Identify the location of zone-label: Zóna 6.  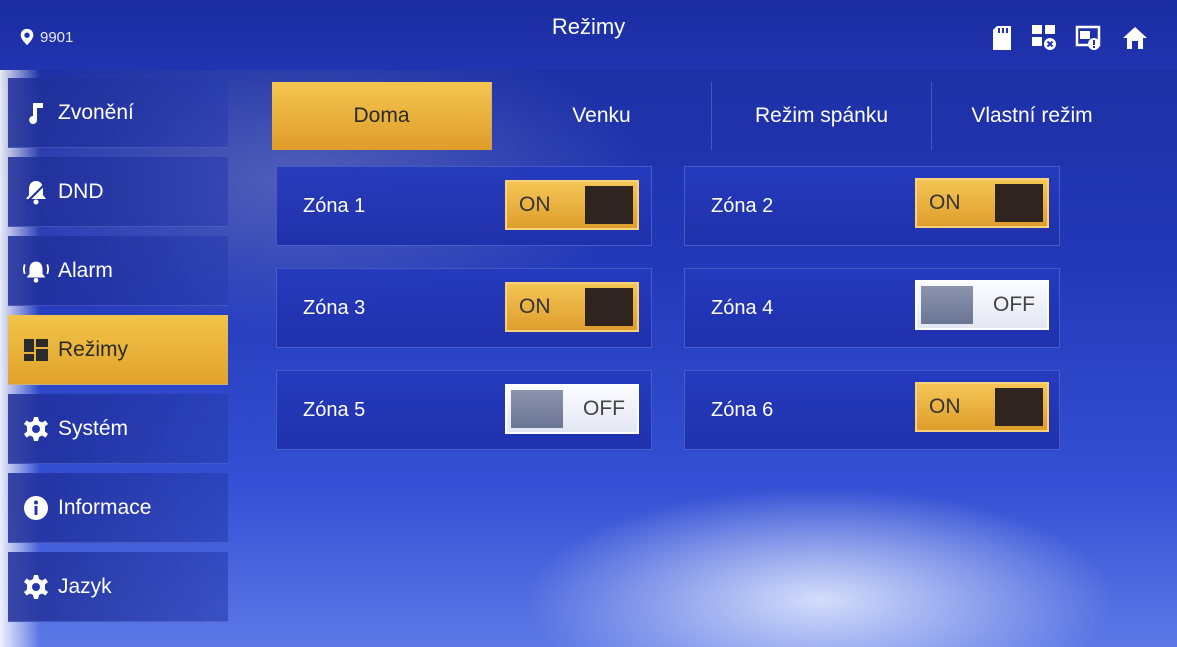
(742, 409).